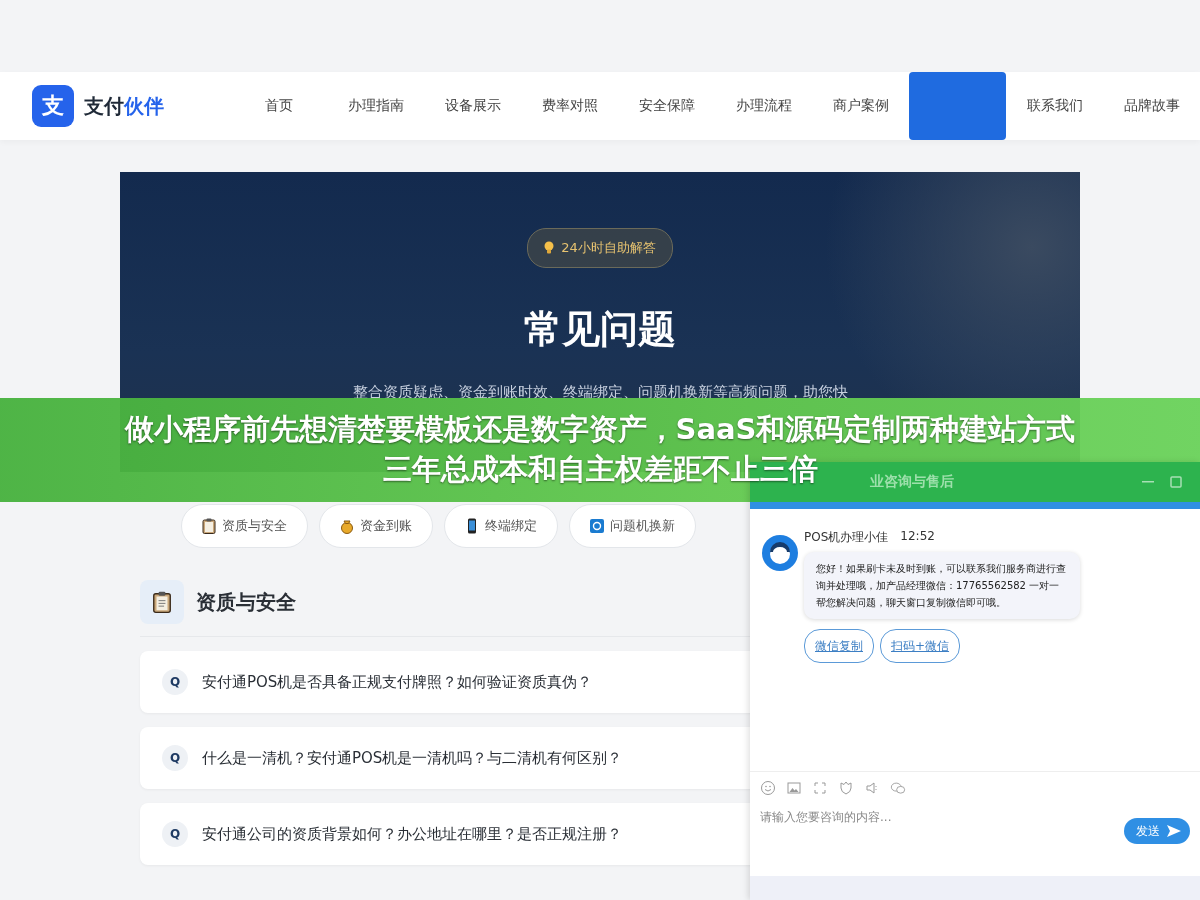 The image size is (1200, 900). I want to click on nav-link: 办理指南, so click(375, 106).